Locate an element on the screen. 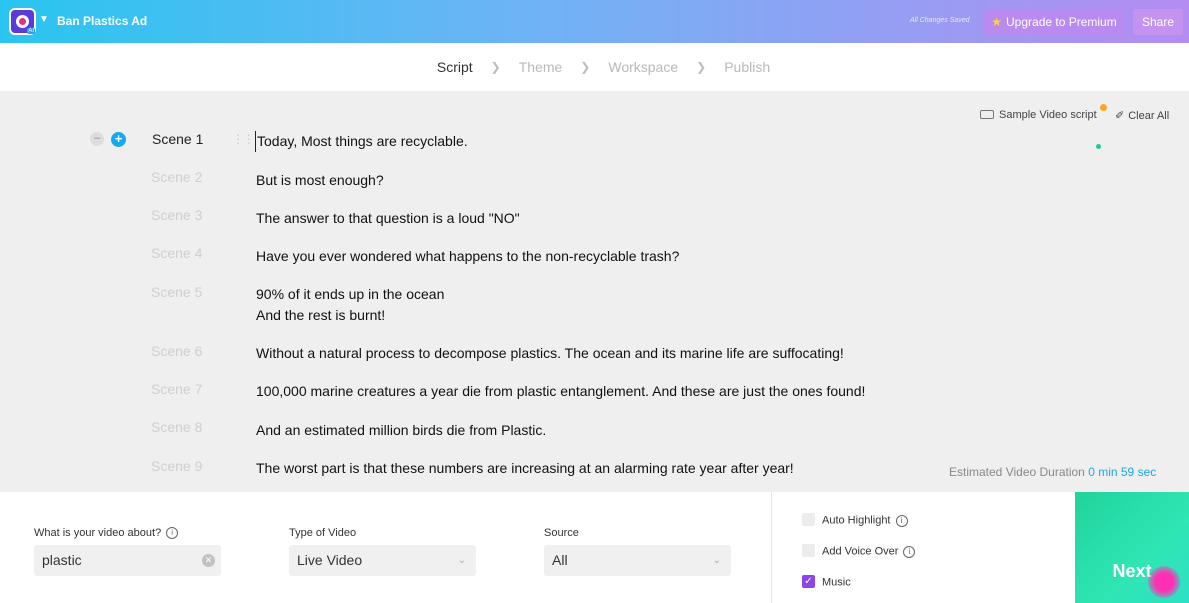  workflow-stepper: Script ❯ Theme ❯ Workspace ❯ Publish is located at coordinates (594, 67).